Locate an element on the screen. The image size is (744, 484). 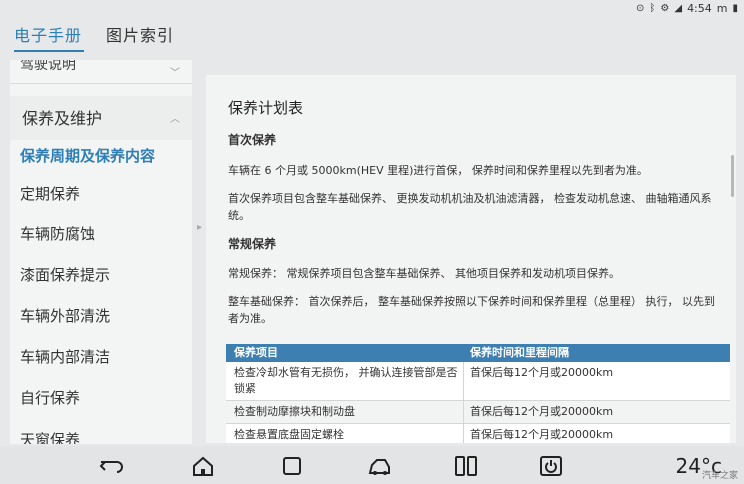
settings-icon: ⚙ is located at coordinates (665, 8).